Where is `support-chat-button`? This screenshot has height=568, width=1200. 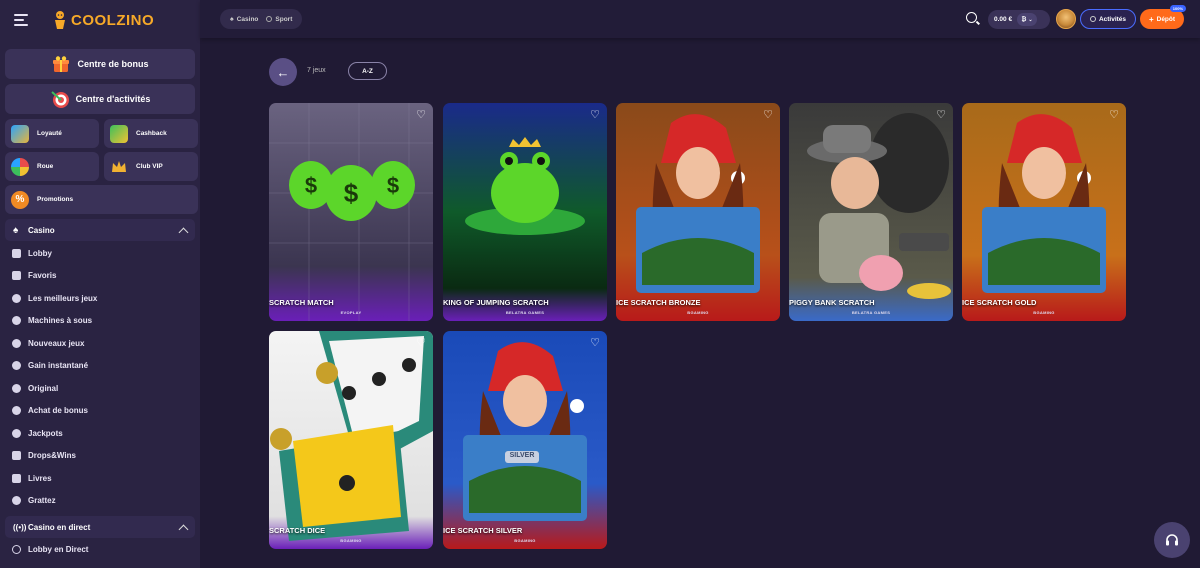
support-chat-button is located at coordinates (1172, 540).